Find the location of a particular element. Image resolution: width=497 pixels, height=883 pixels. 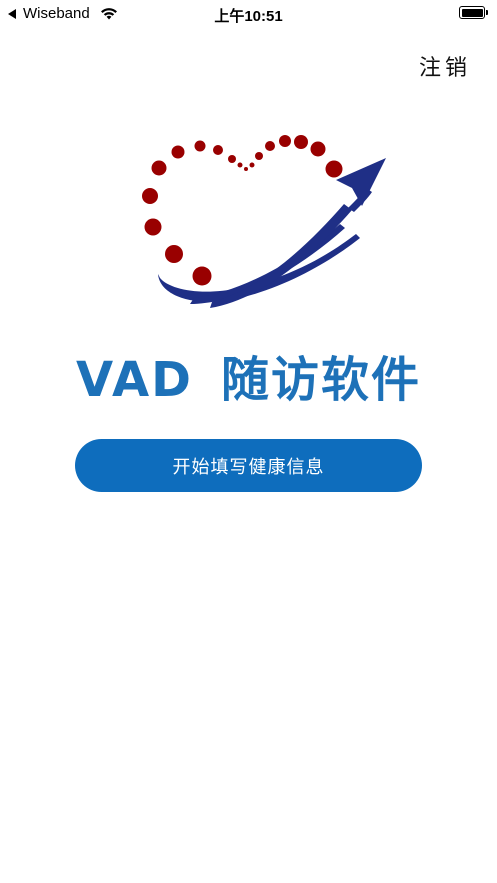

app-title: VAD 随访软件 is located at coordinates (248, 375).